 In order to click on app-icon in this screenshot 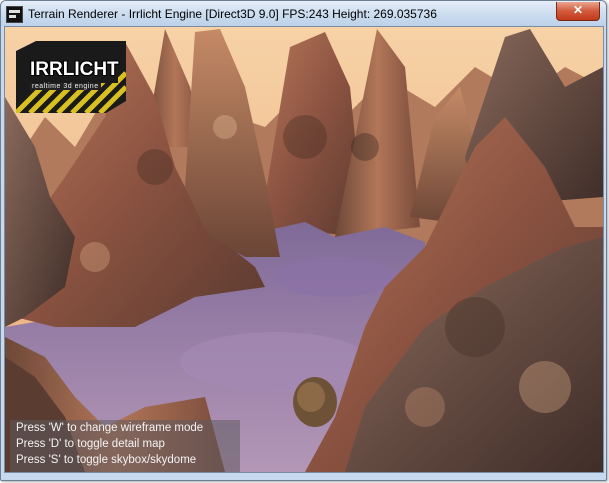, I will do `click(14, 14)`.